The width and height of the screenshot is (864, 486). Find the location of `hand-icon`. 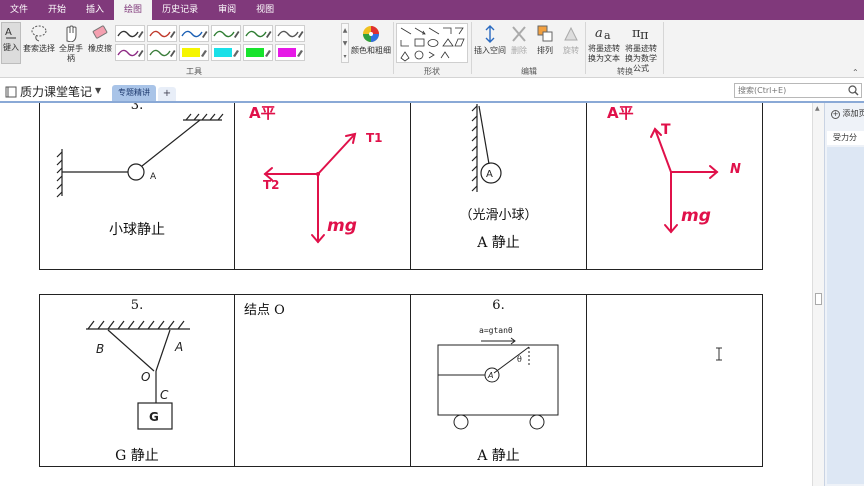

hand-icon is located at coordinates (71, 33).